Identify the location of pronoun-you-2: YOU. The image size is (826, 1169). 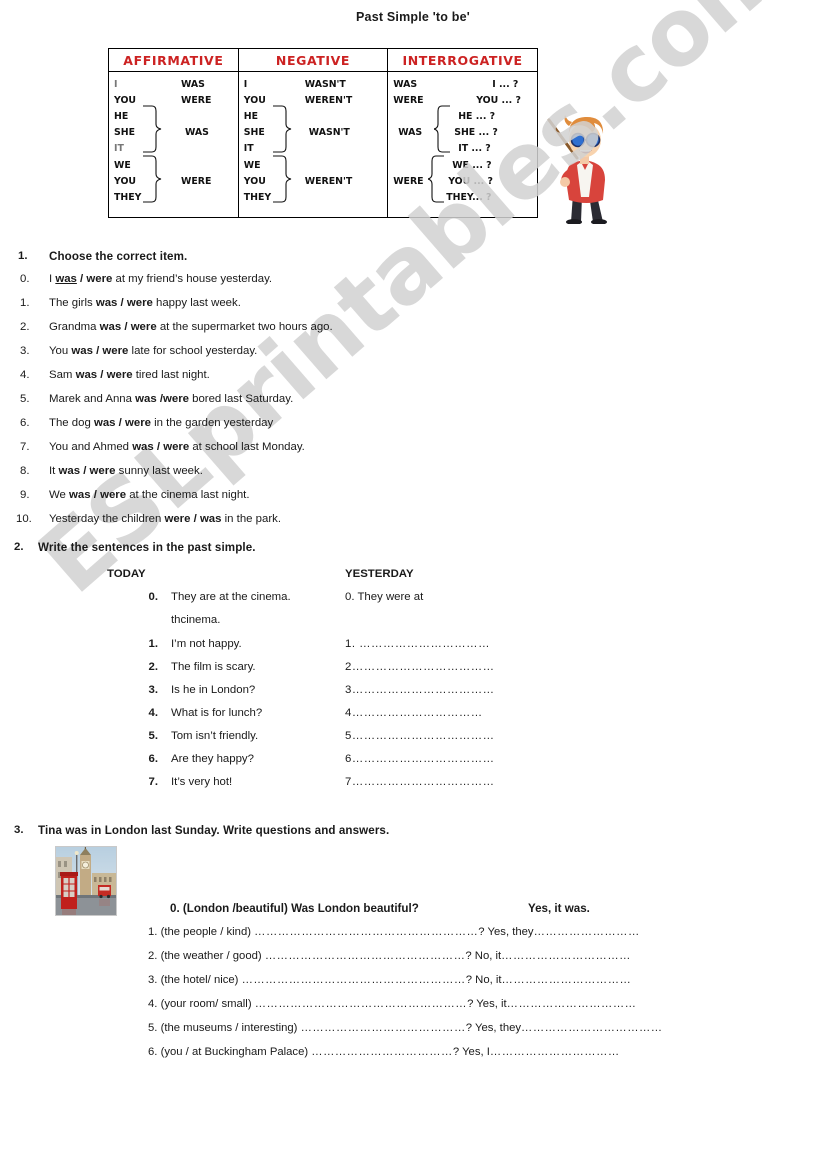
(125, 181).